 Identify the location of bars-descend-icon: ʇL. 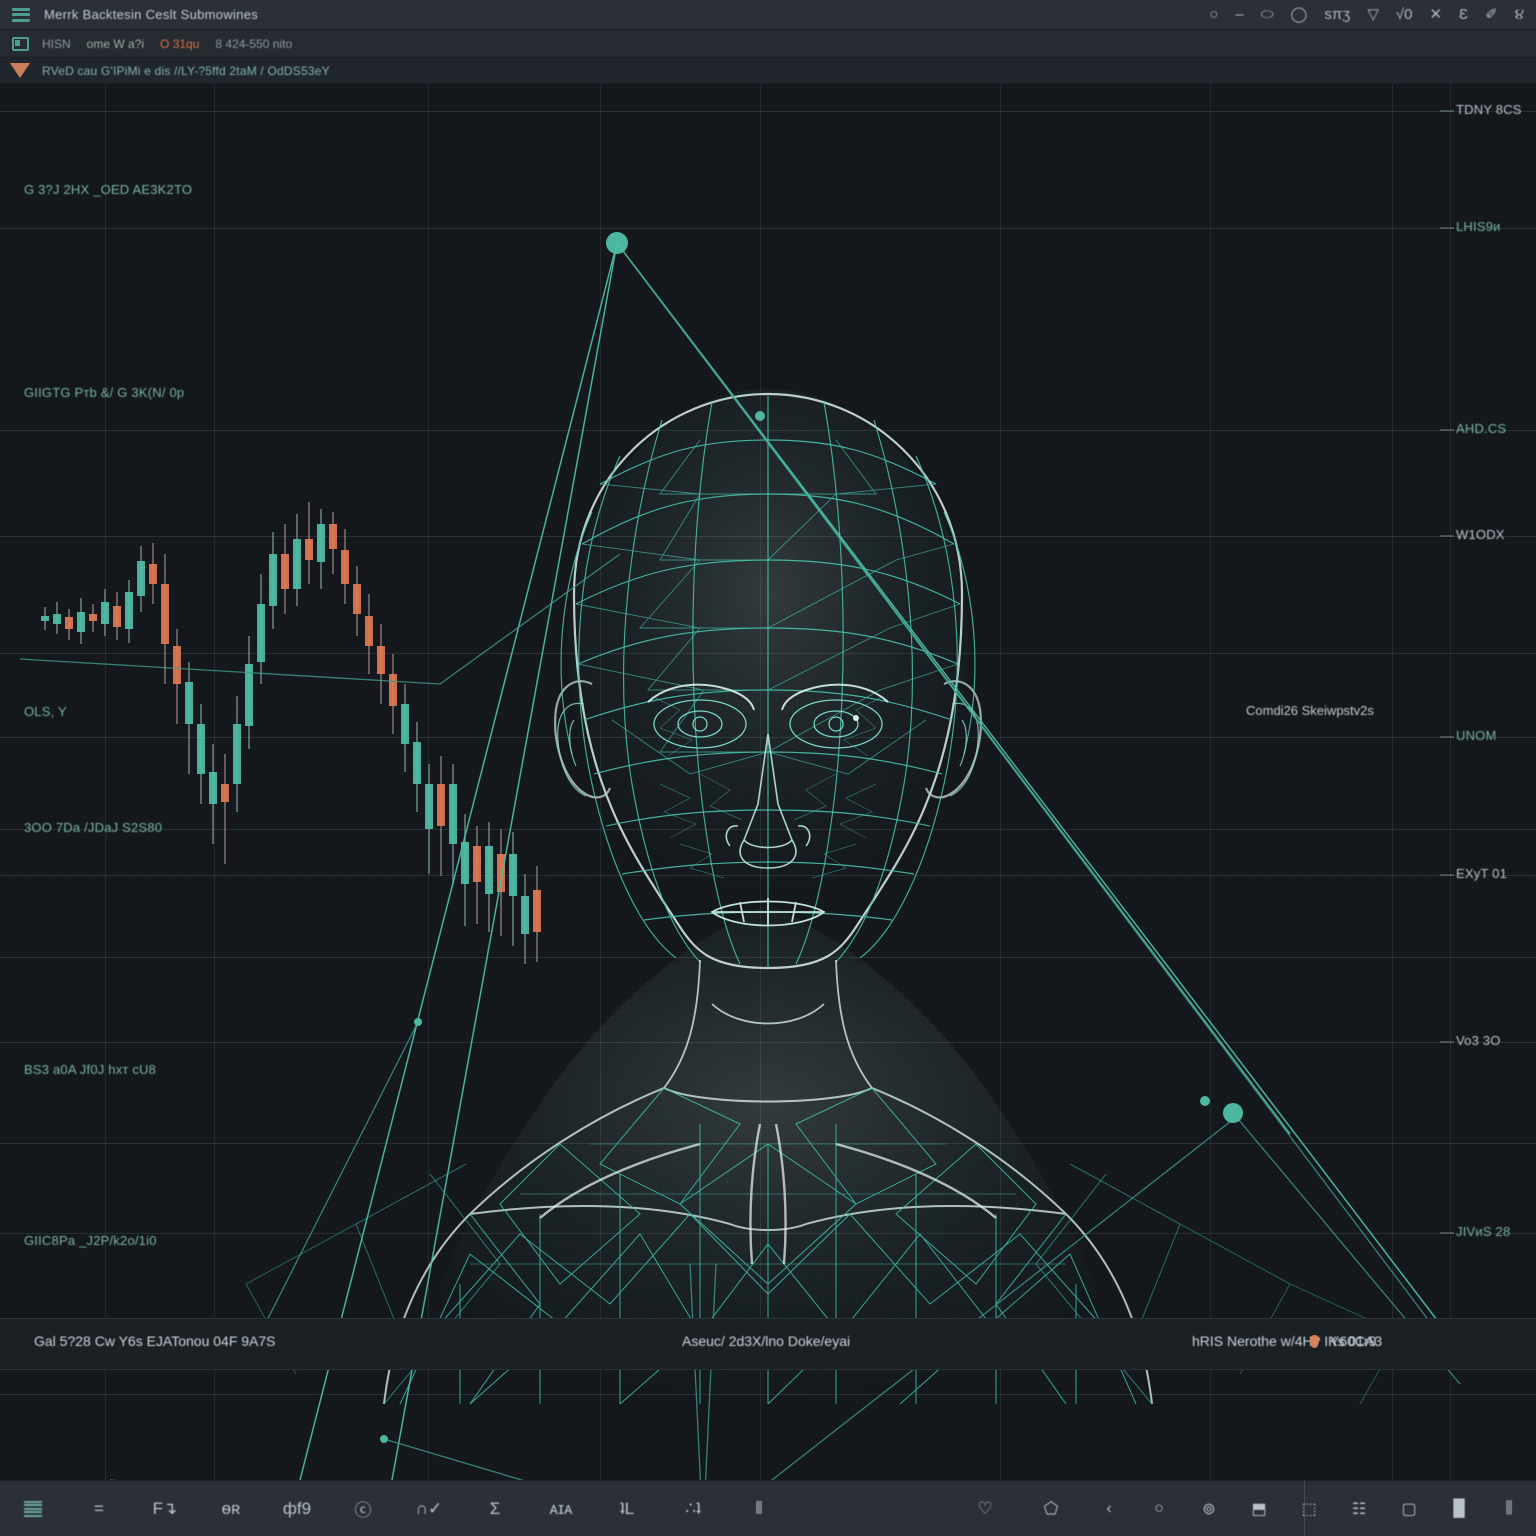
(627, 1508).